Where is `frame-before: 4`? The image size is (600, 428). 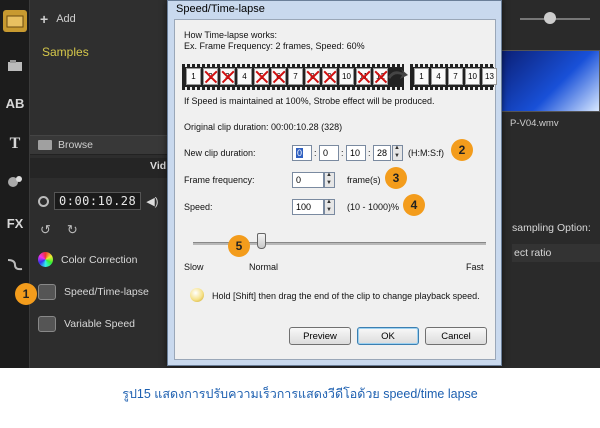 frame-before: 4 is located at coordinates (244, 76).